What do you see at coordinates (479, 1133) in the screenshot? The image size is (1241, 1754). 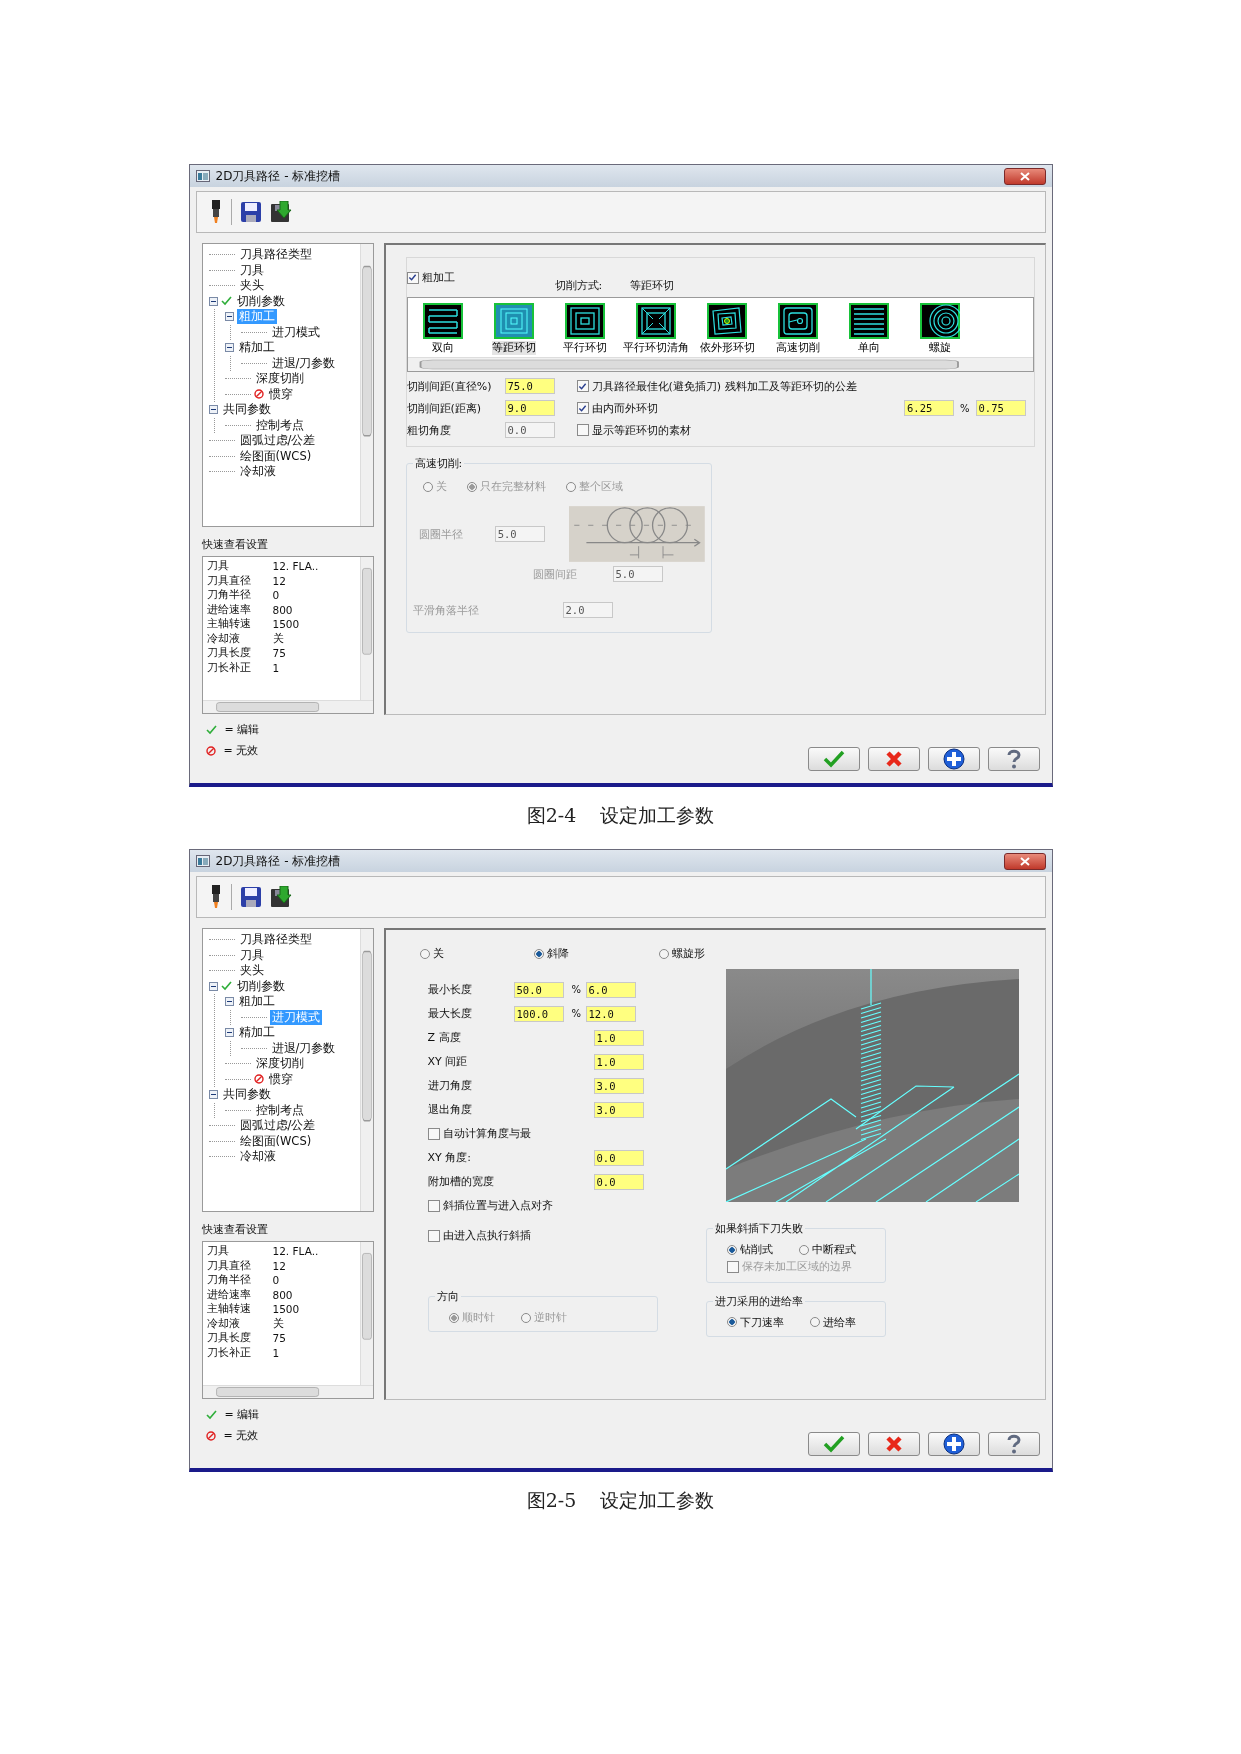 I see `checkbox: 自动计算角度与最` at bounding box center [479, 1133].